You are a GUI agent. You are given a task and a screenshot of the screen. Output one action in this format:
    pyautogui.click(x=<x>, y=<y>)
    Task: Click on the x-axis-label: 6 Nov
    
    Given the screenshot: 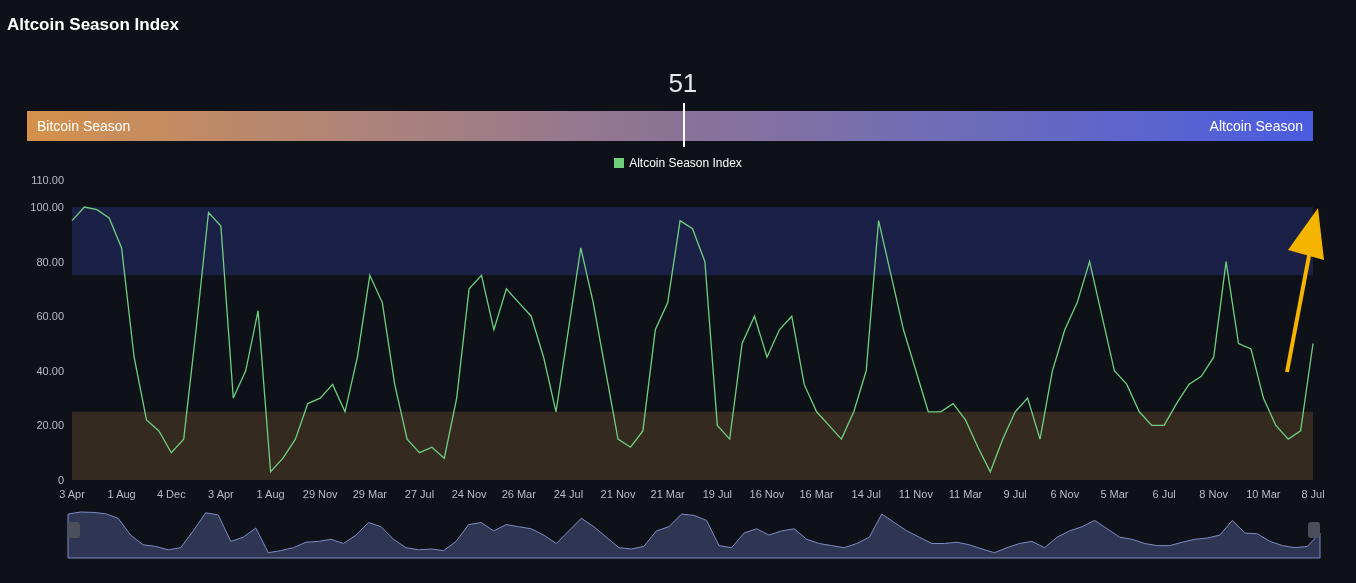 What is the action you would take?
    pyautogui.click(x=1065, y=494)
    